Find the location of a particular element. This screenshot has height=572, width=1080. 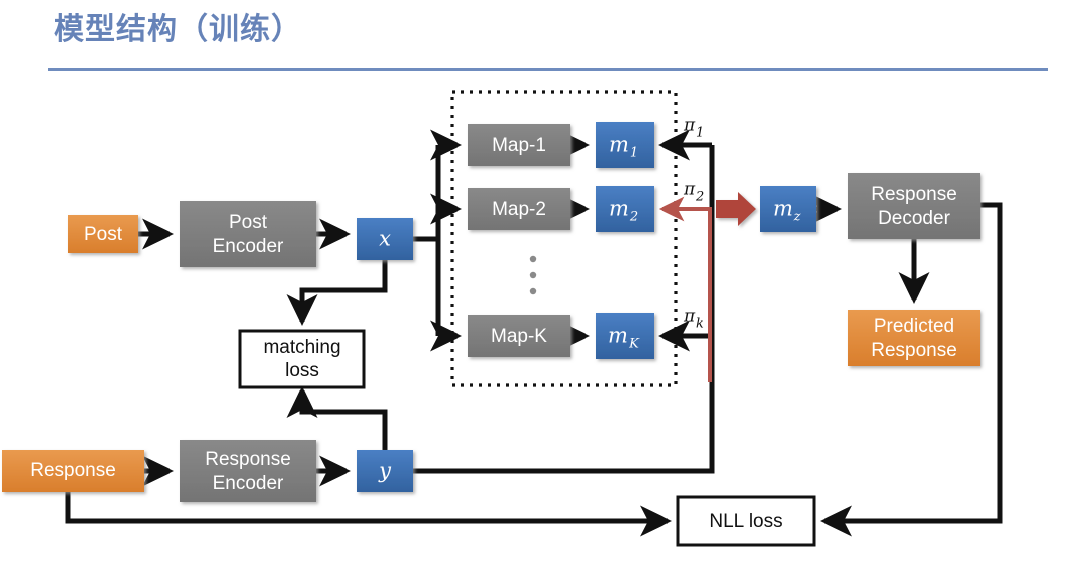

node-m2-subscript: 2 is located at coordinates (633, 217).